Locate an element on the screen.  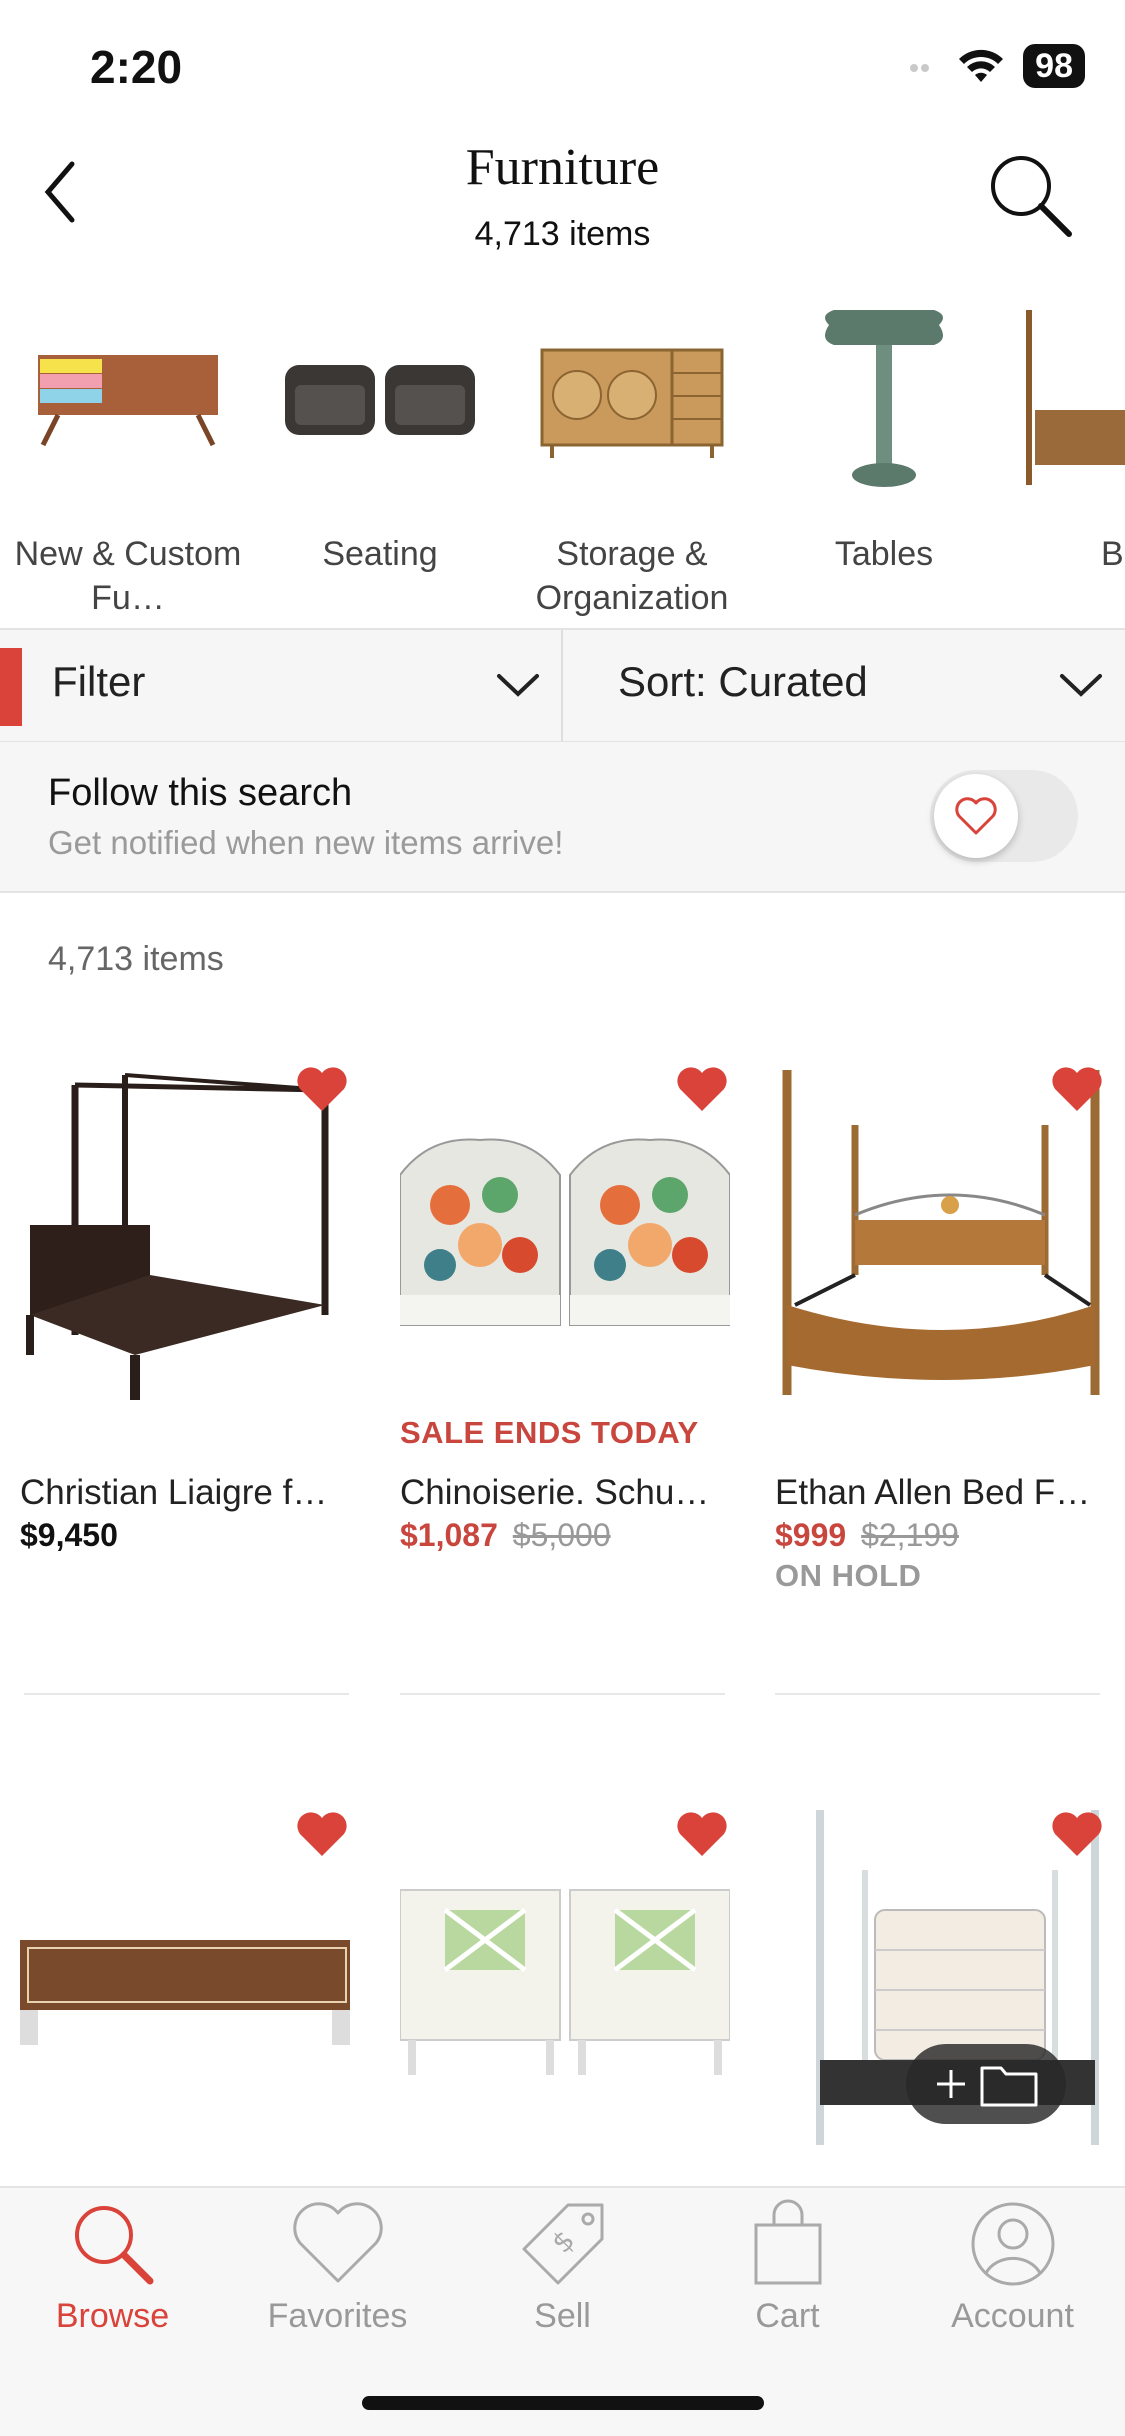
tab-label: Cart is located at coordinates (787, 2316).